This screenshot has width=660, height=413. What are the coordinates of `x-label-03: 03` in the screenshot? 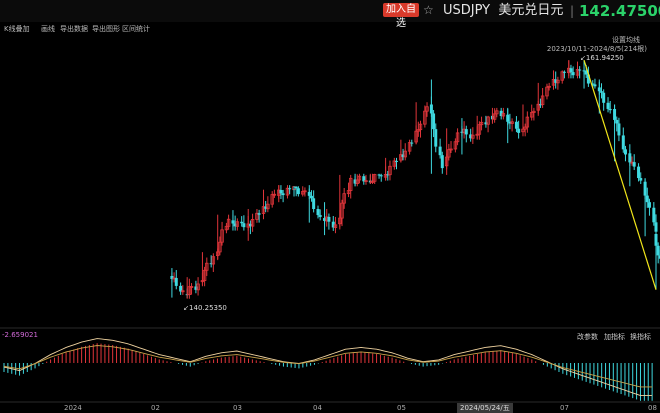 It's located at (237, 408).